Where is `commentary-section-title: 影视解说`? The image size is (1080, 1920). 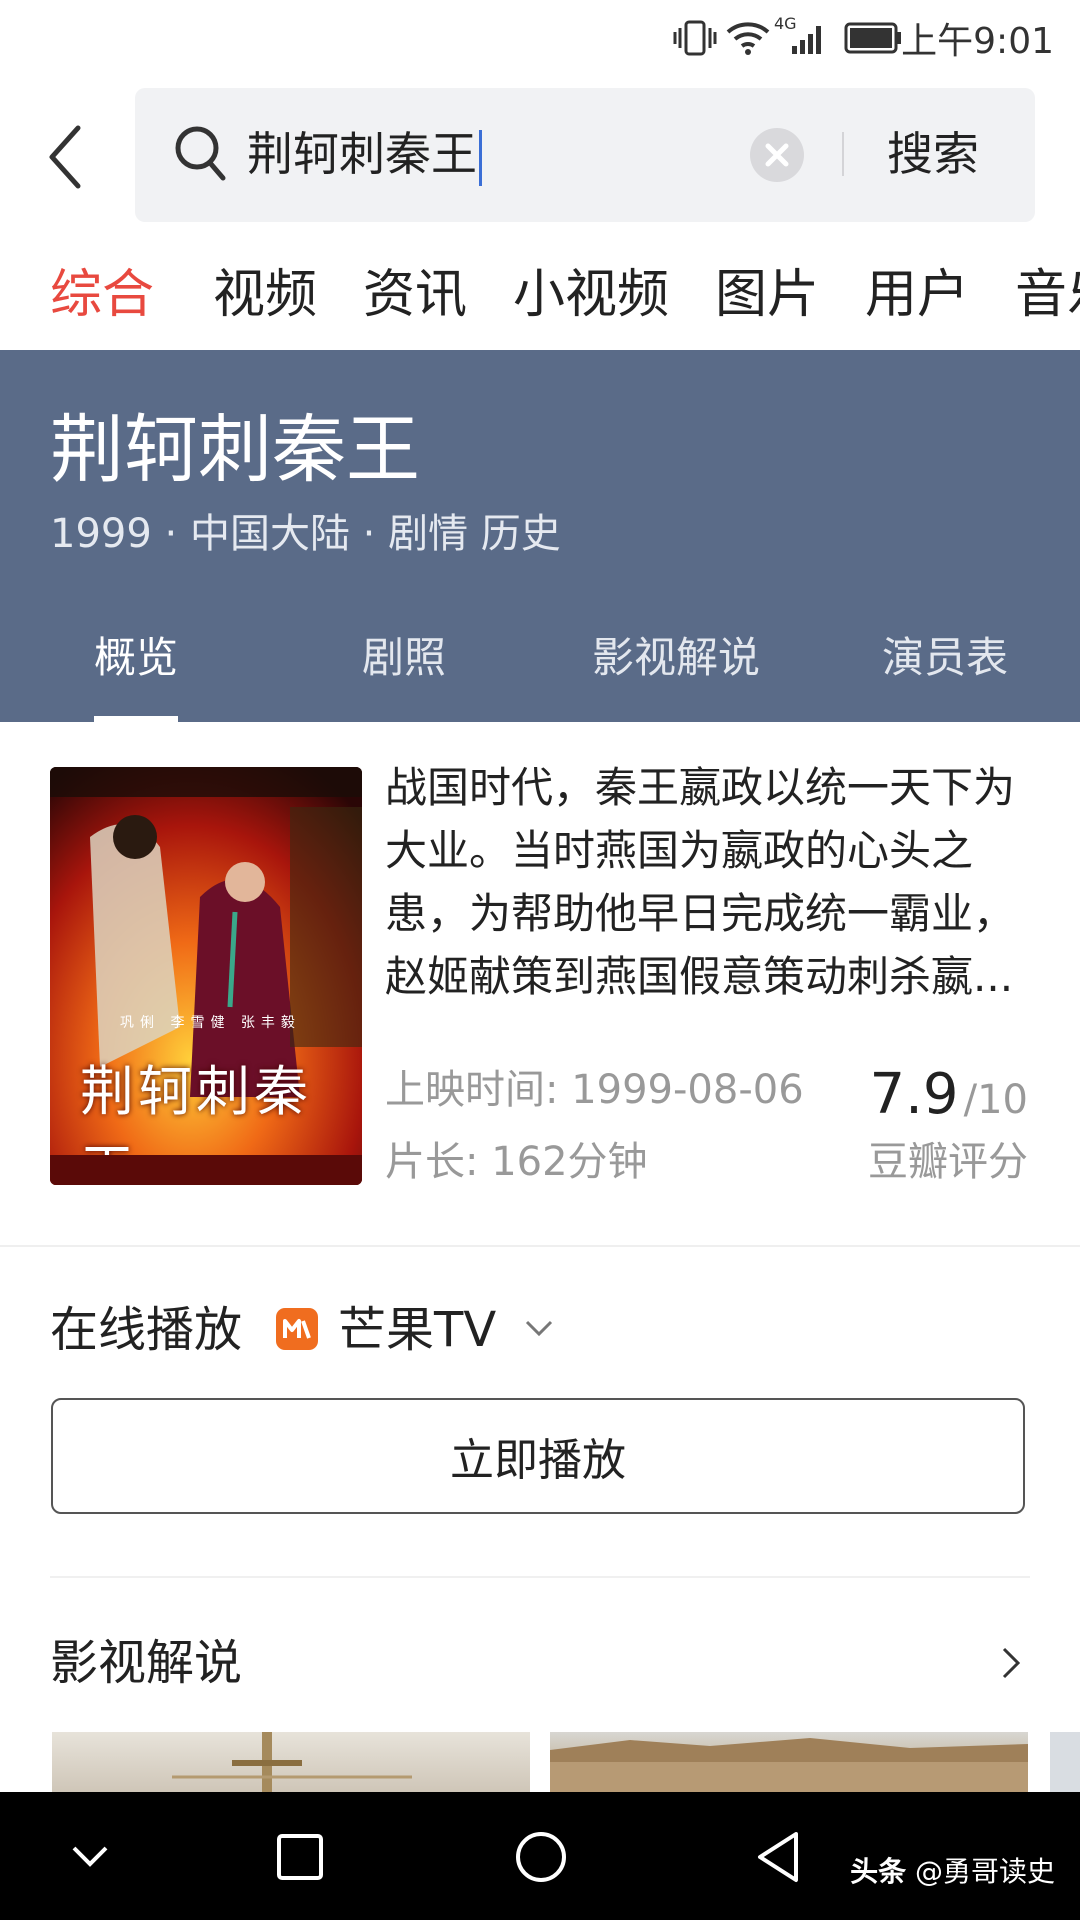
commentary-section-title: 影视解说 is located at coordinates (146, 1663).